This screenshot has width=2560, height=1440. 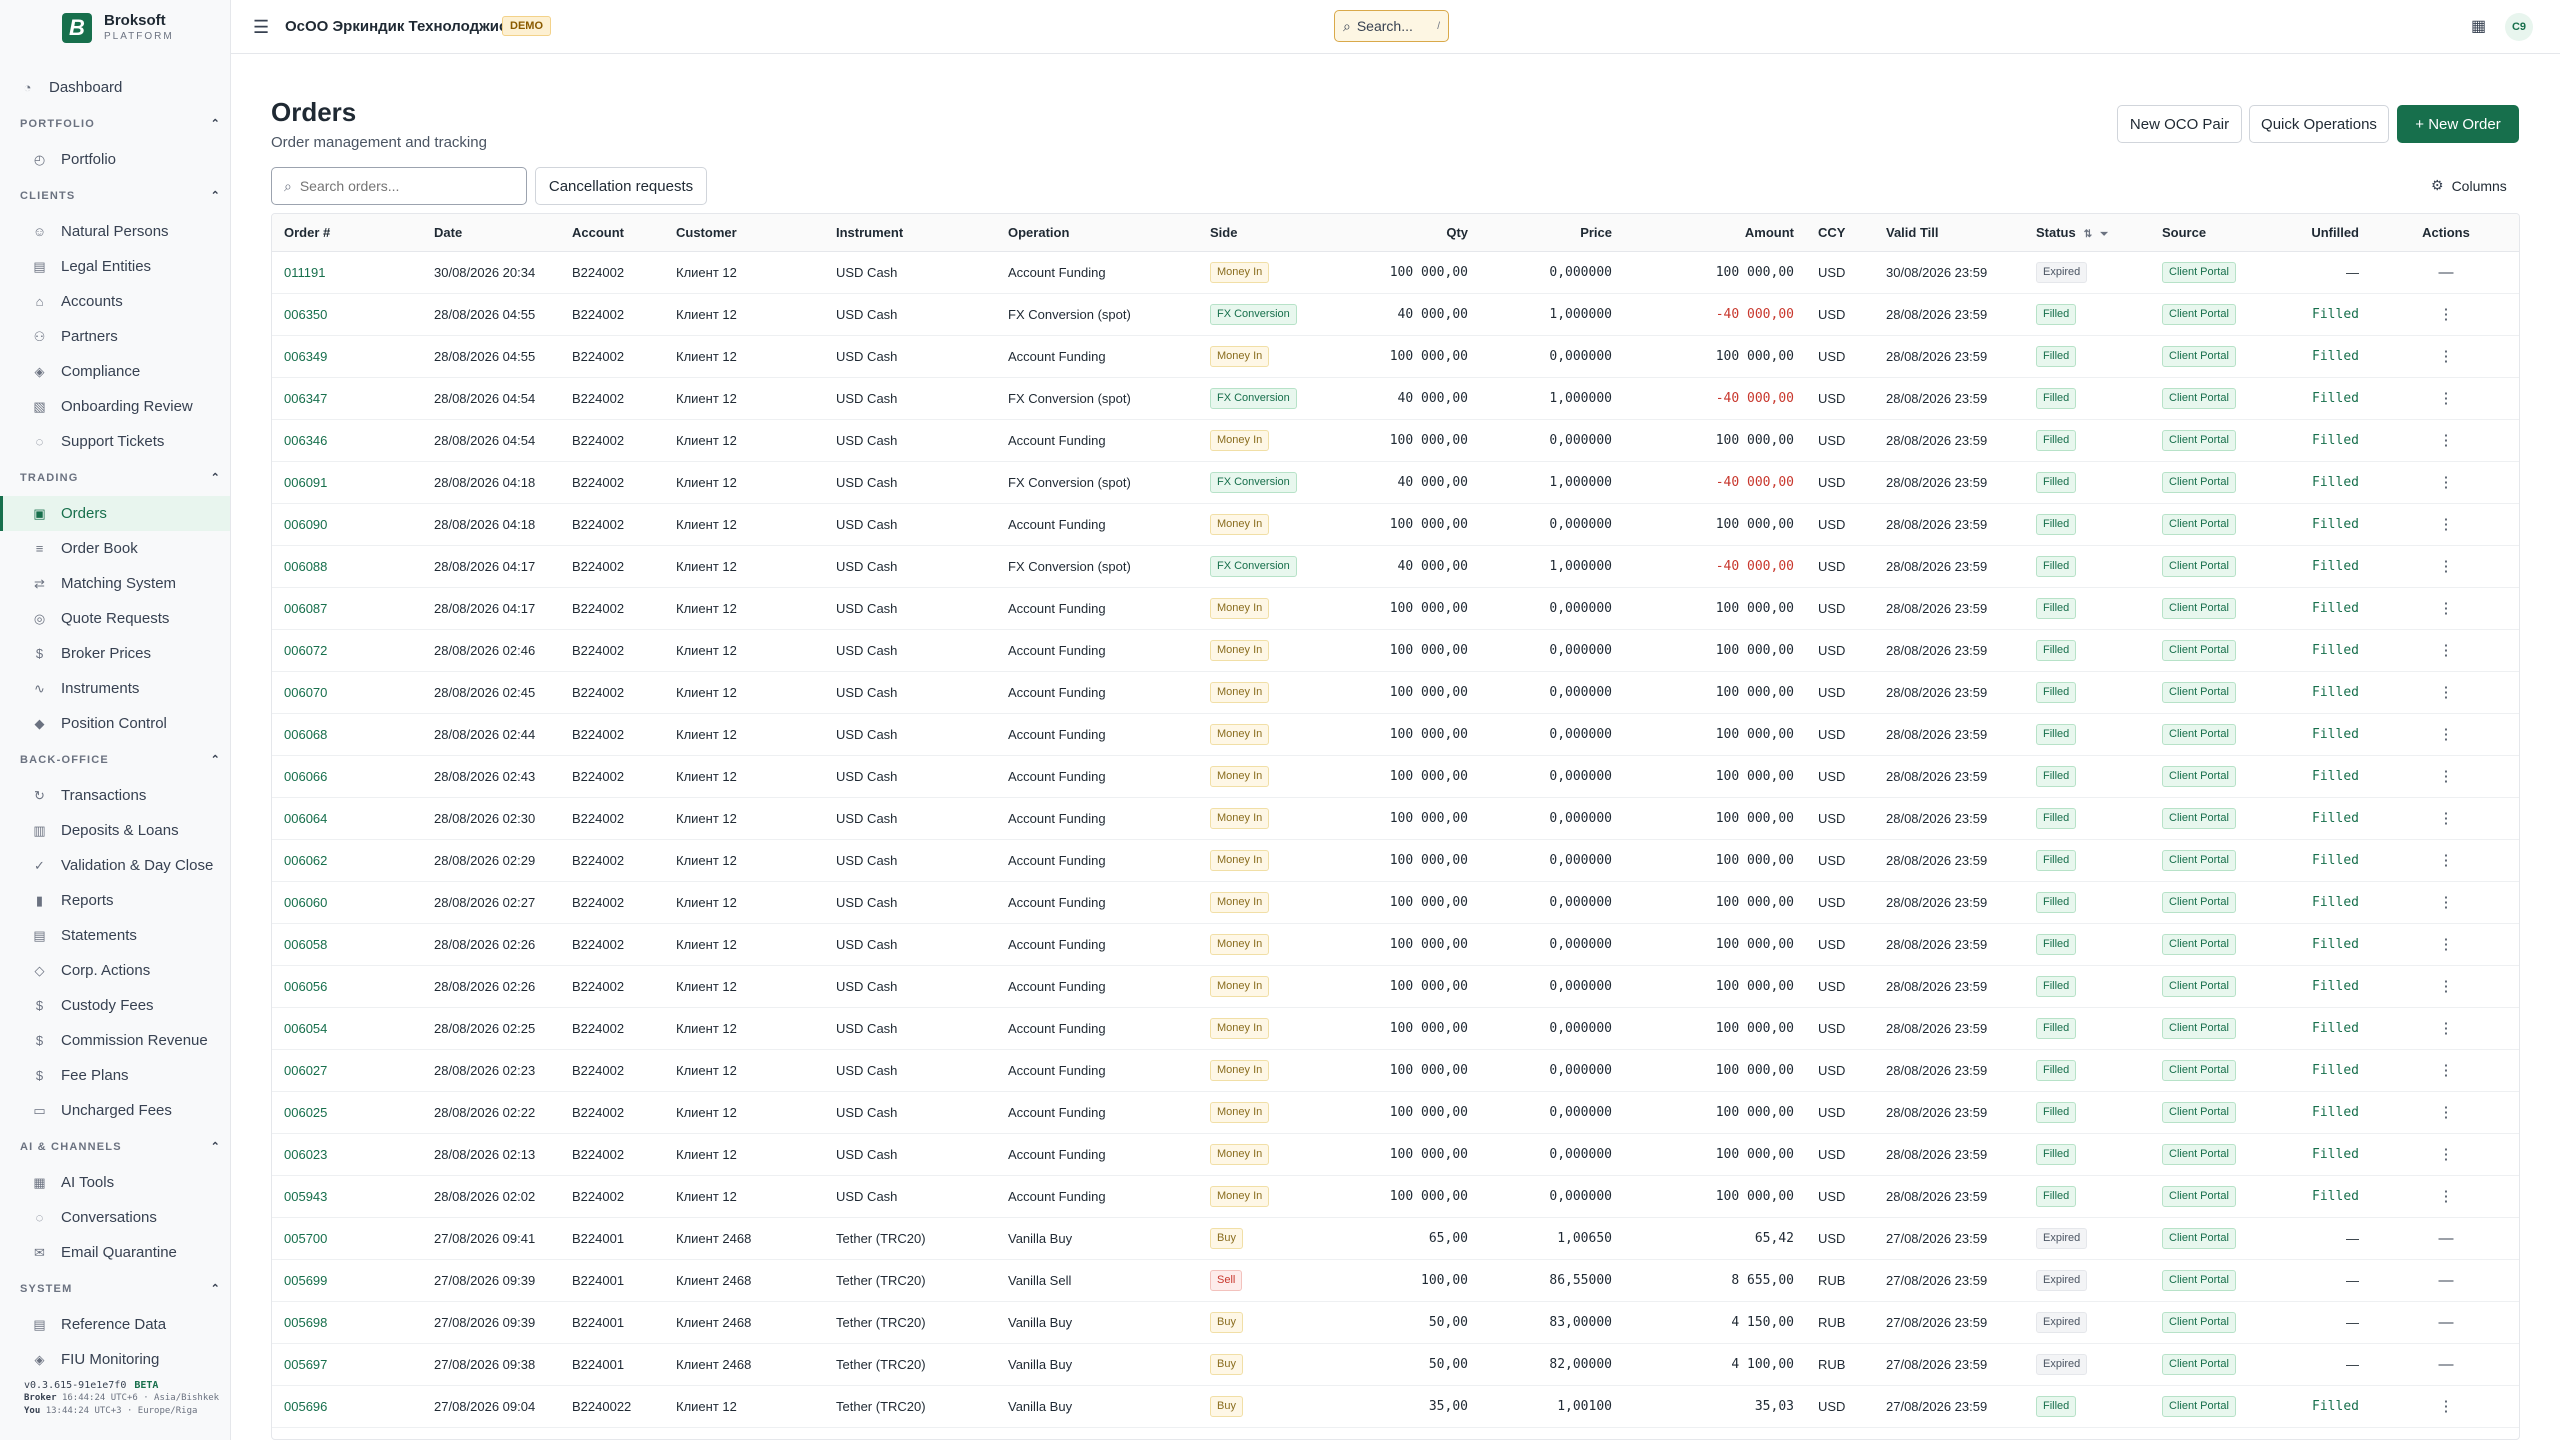 I want to click on order-number-link: 006347, so click(x=305, y=398).